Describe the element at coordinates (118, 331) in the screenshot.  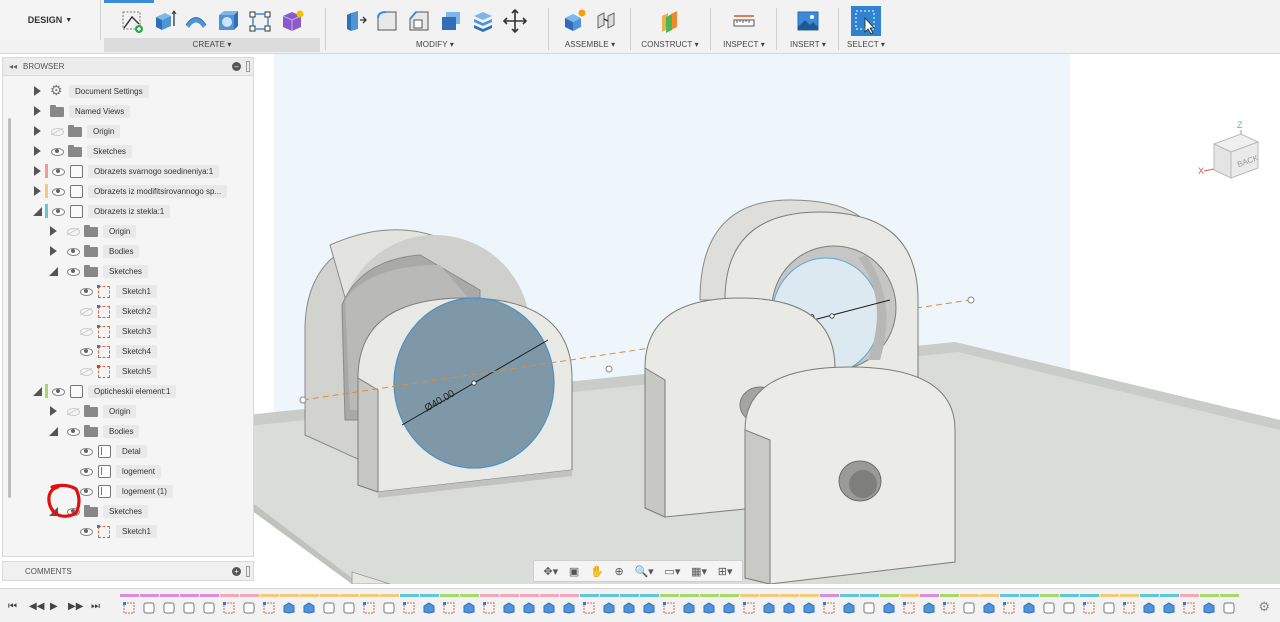
I see `tree-node-sketch3: Sketch3` at that location.